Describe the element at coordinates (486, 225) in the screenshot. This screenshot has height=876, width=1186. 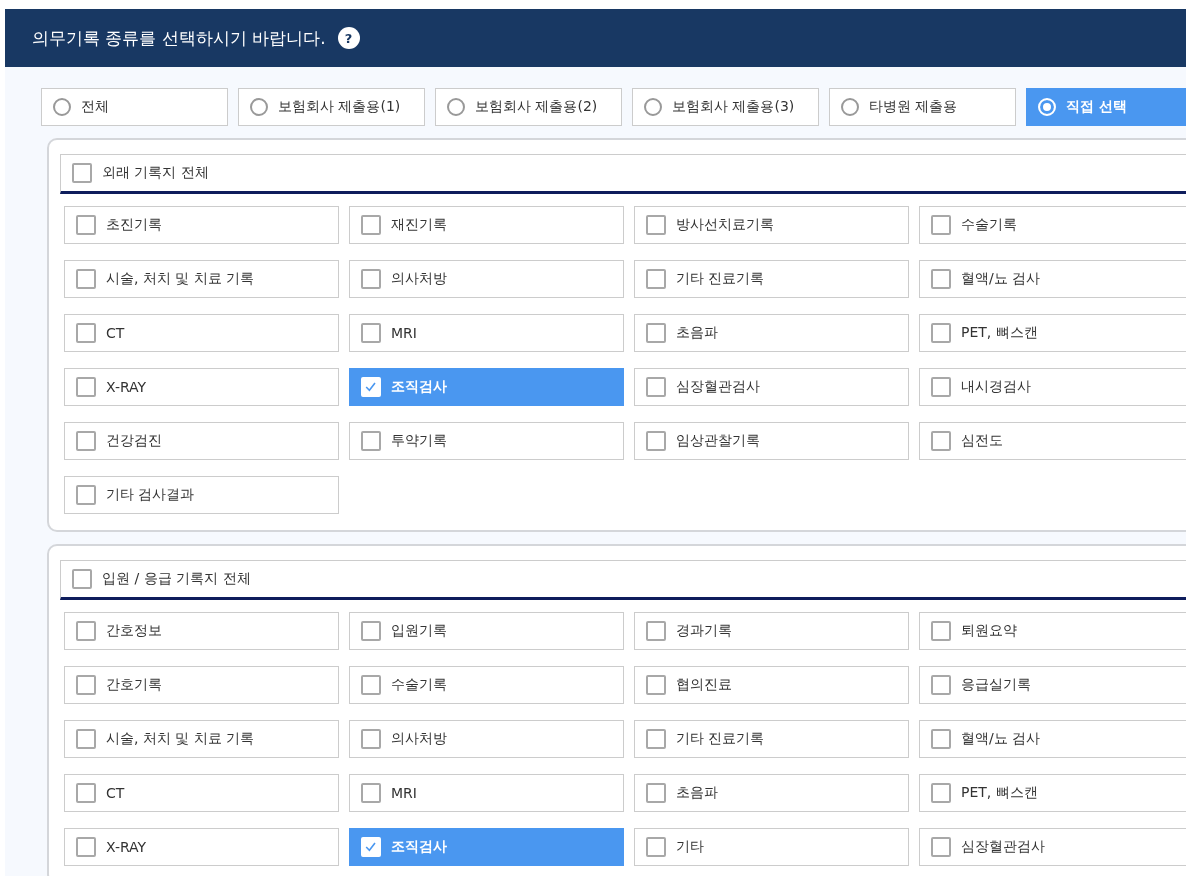
I see `record-option: 재진기록` at that location.